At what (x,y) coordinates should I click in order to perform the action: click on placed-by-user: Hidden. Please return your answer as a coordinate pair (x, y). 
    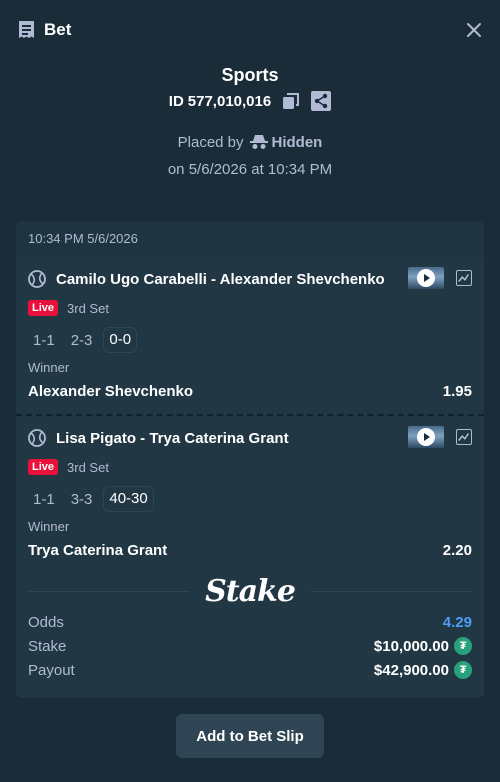
    Looking at the image, I should click on (297, 142).